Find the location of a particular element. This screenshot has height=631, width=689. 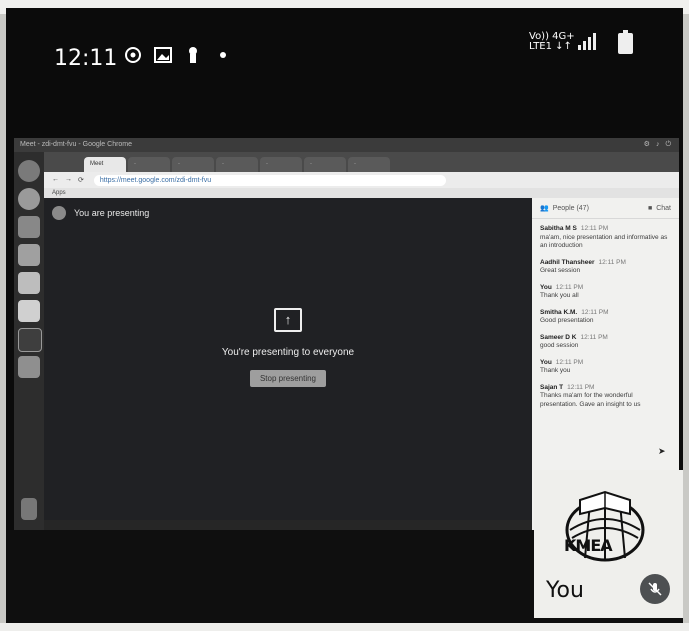

launcher-files-icon is located at coordinates (29, 227).